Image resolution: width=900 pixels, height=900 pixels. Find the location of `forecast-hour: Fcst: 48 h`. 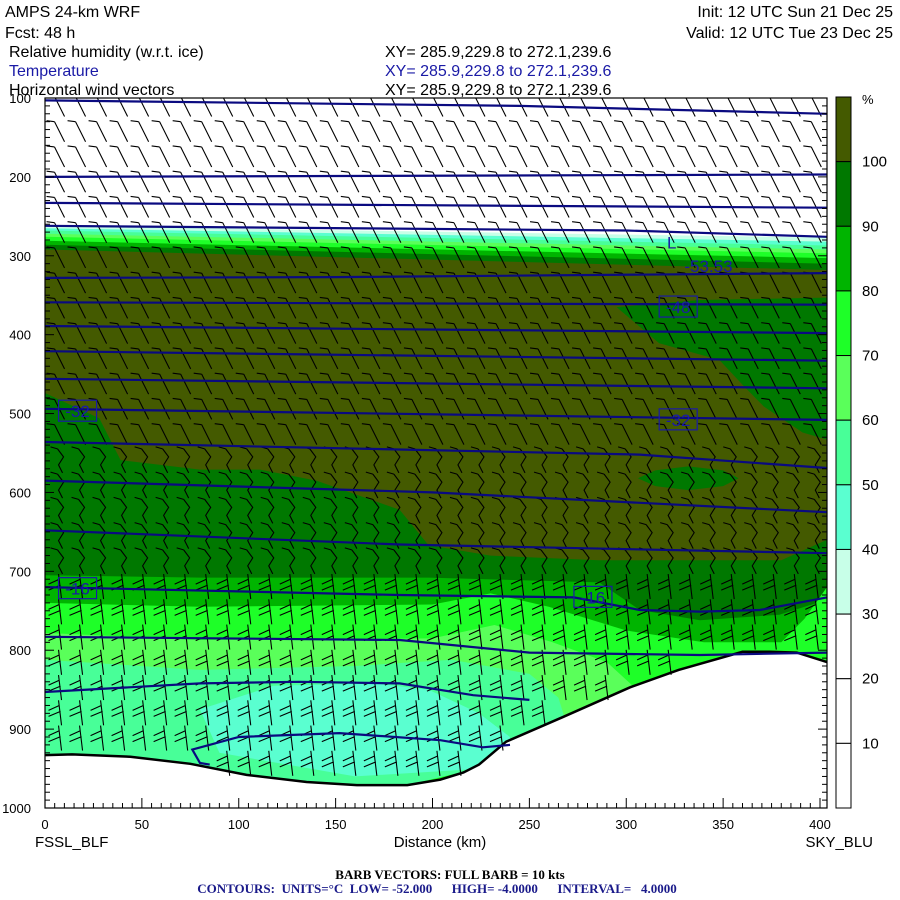

forecast-hour: Fcst: 48 h is located at coordinates (40, 33).